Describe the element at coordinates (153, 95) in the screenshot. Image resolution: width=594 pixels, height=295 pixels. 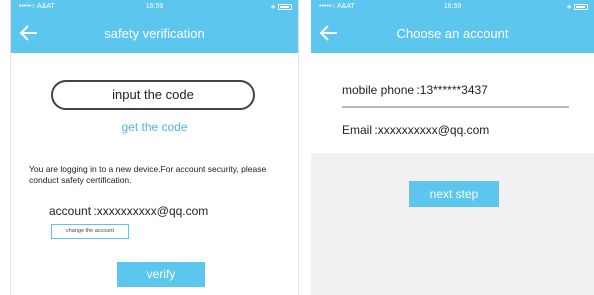
I see `code-input: input the code` at that location.